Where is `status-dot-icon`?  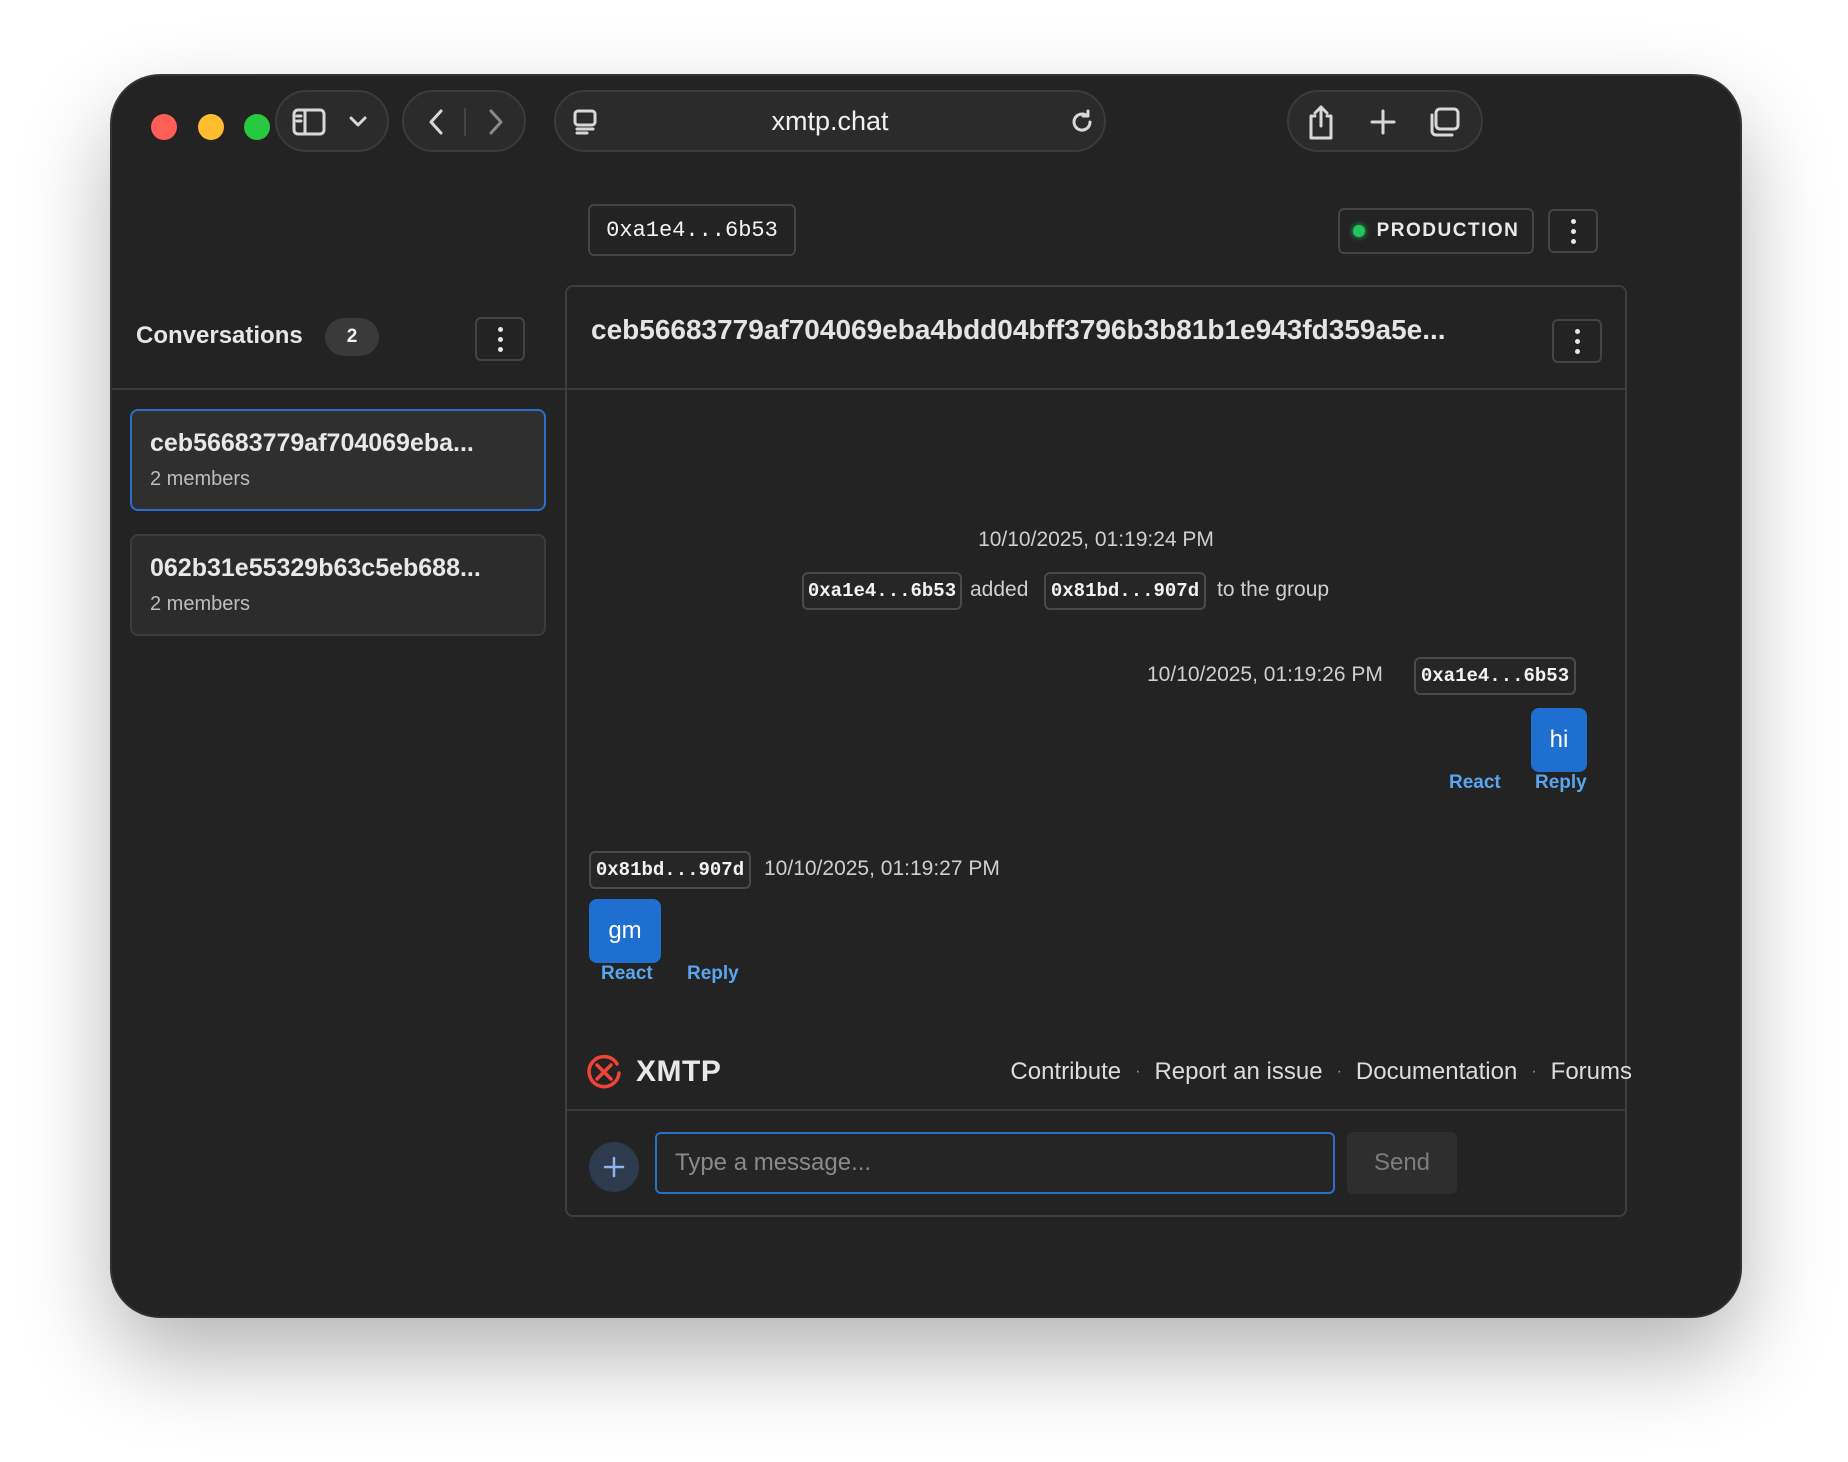
status-dot-icon is located at coordinates (1358, 231).